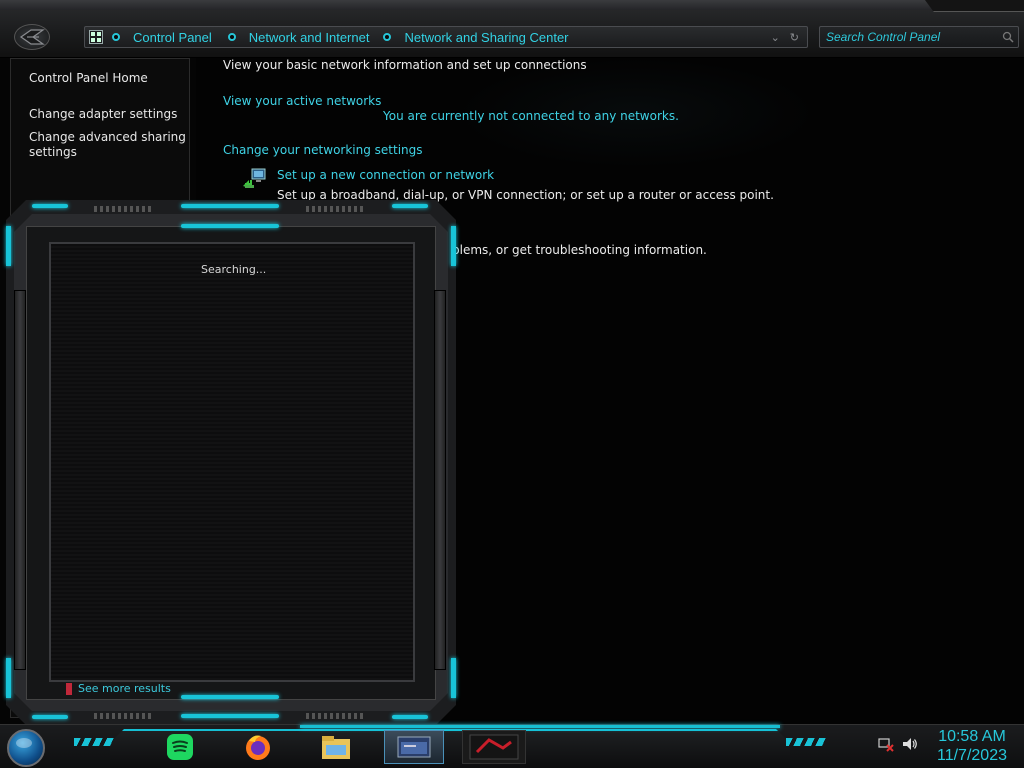 Image resolution: width=1024 pixels, height=768 pixels. Describe the element at coordinates (1008, 37) in the screenshot. I see `search-icon` at that location.